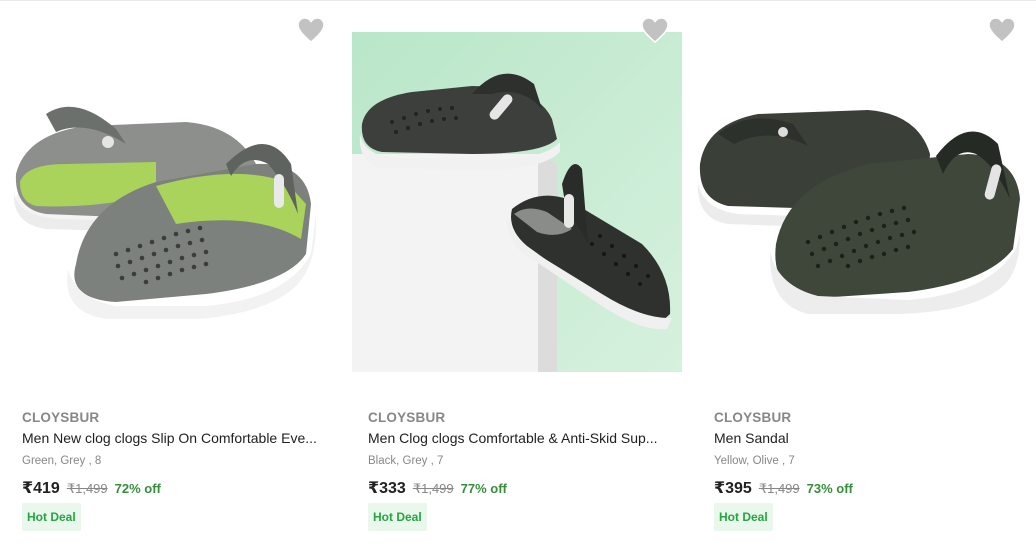 Image resolution: width=1036 pixels, height=546 pixels. I want to click on price-row: ₹333 ₹1,499 77% off, so click(437, 488).